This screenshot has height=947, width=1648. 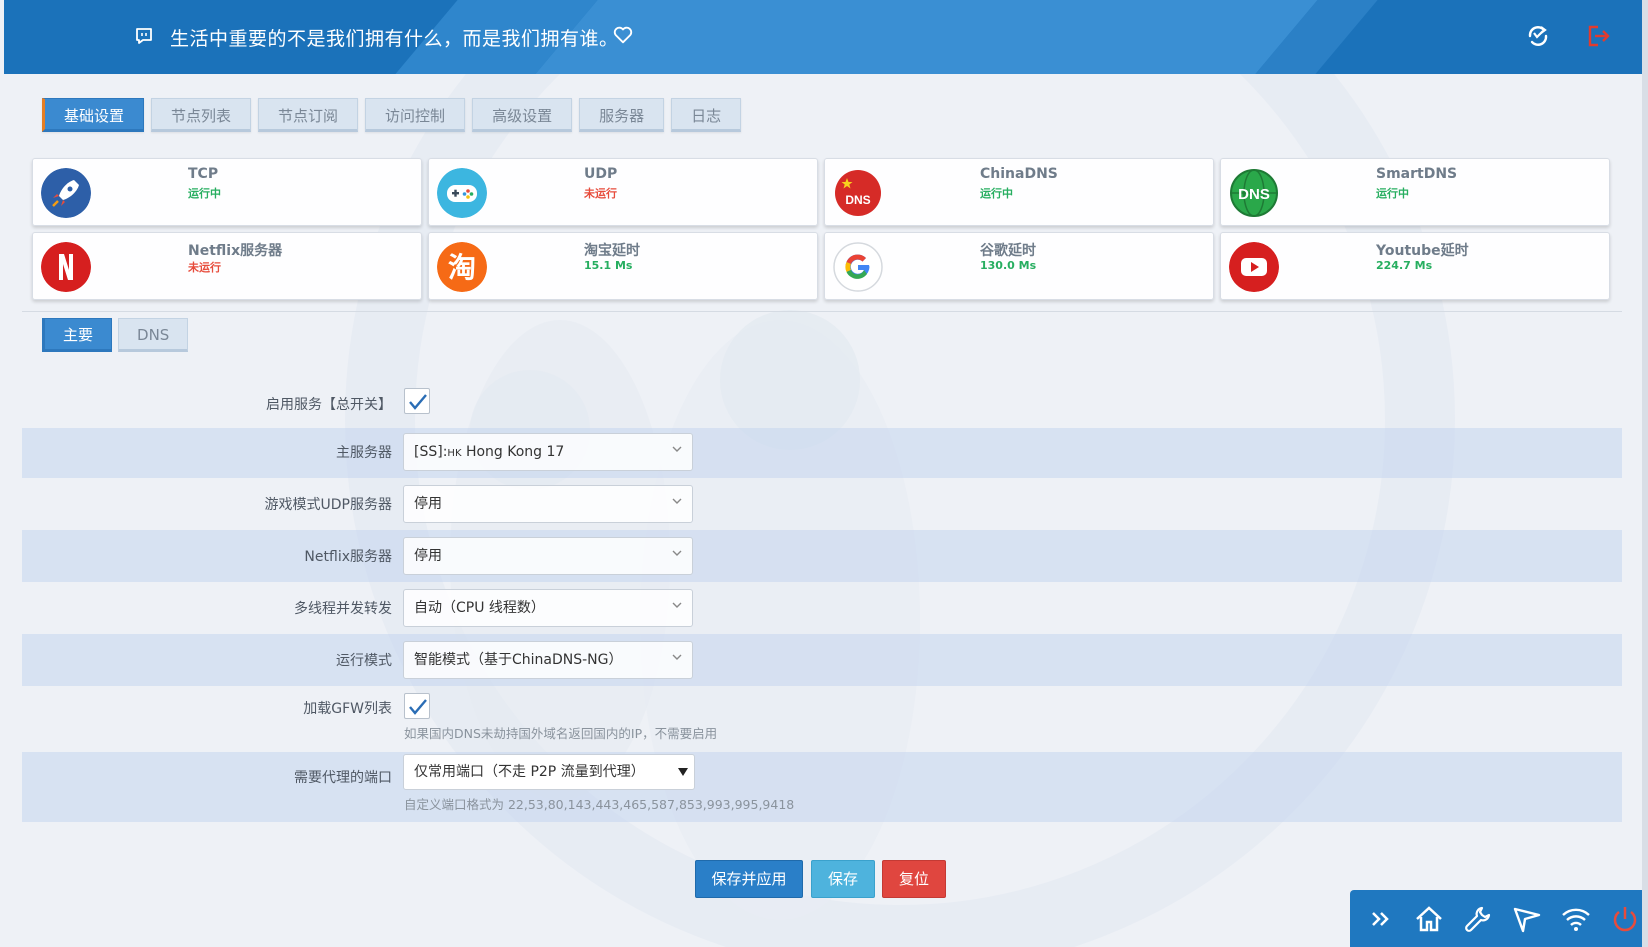 What do you see at coordinates (548, 556) in the screenshot?
I see `netflix-server-select: 停用` at bounding box center [548, 556].